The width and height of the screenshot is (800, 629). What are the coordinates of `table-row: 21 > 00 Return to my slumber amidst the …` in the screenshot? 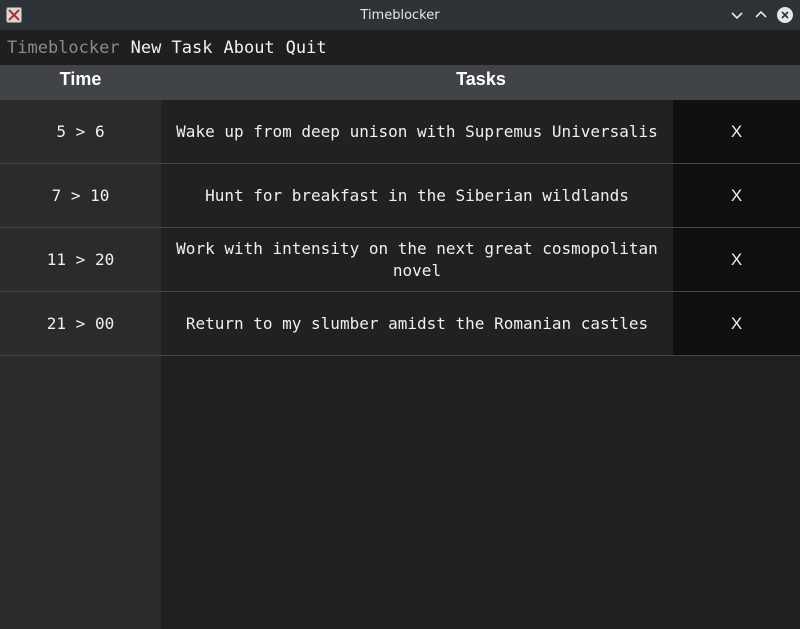 It's located at (400, 324).